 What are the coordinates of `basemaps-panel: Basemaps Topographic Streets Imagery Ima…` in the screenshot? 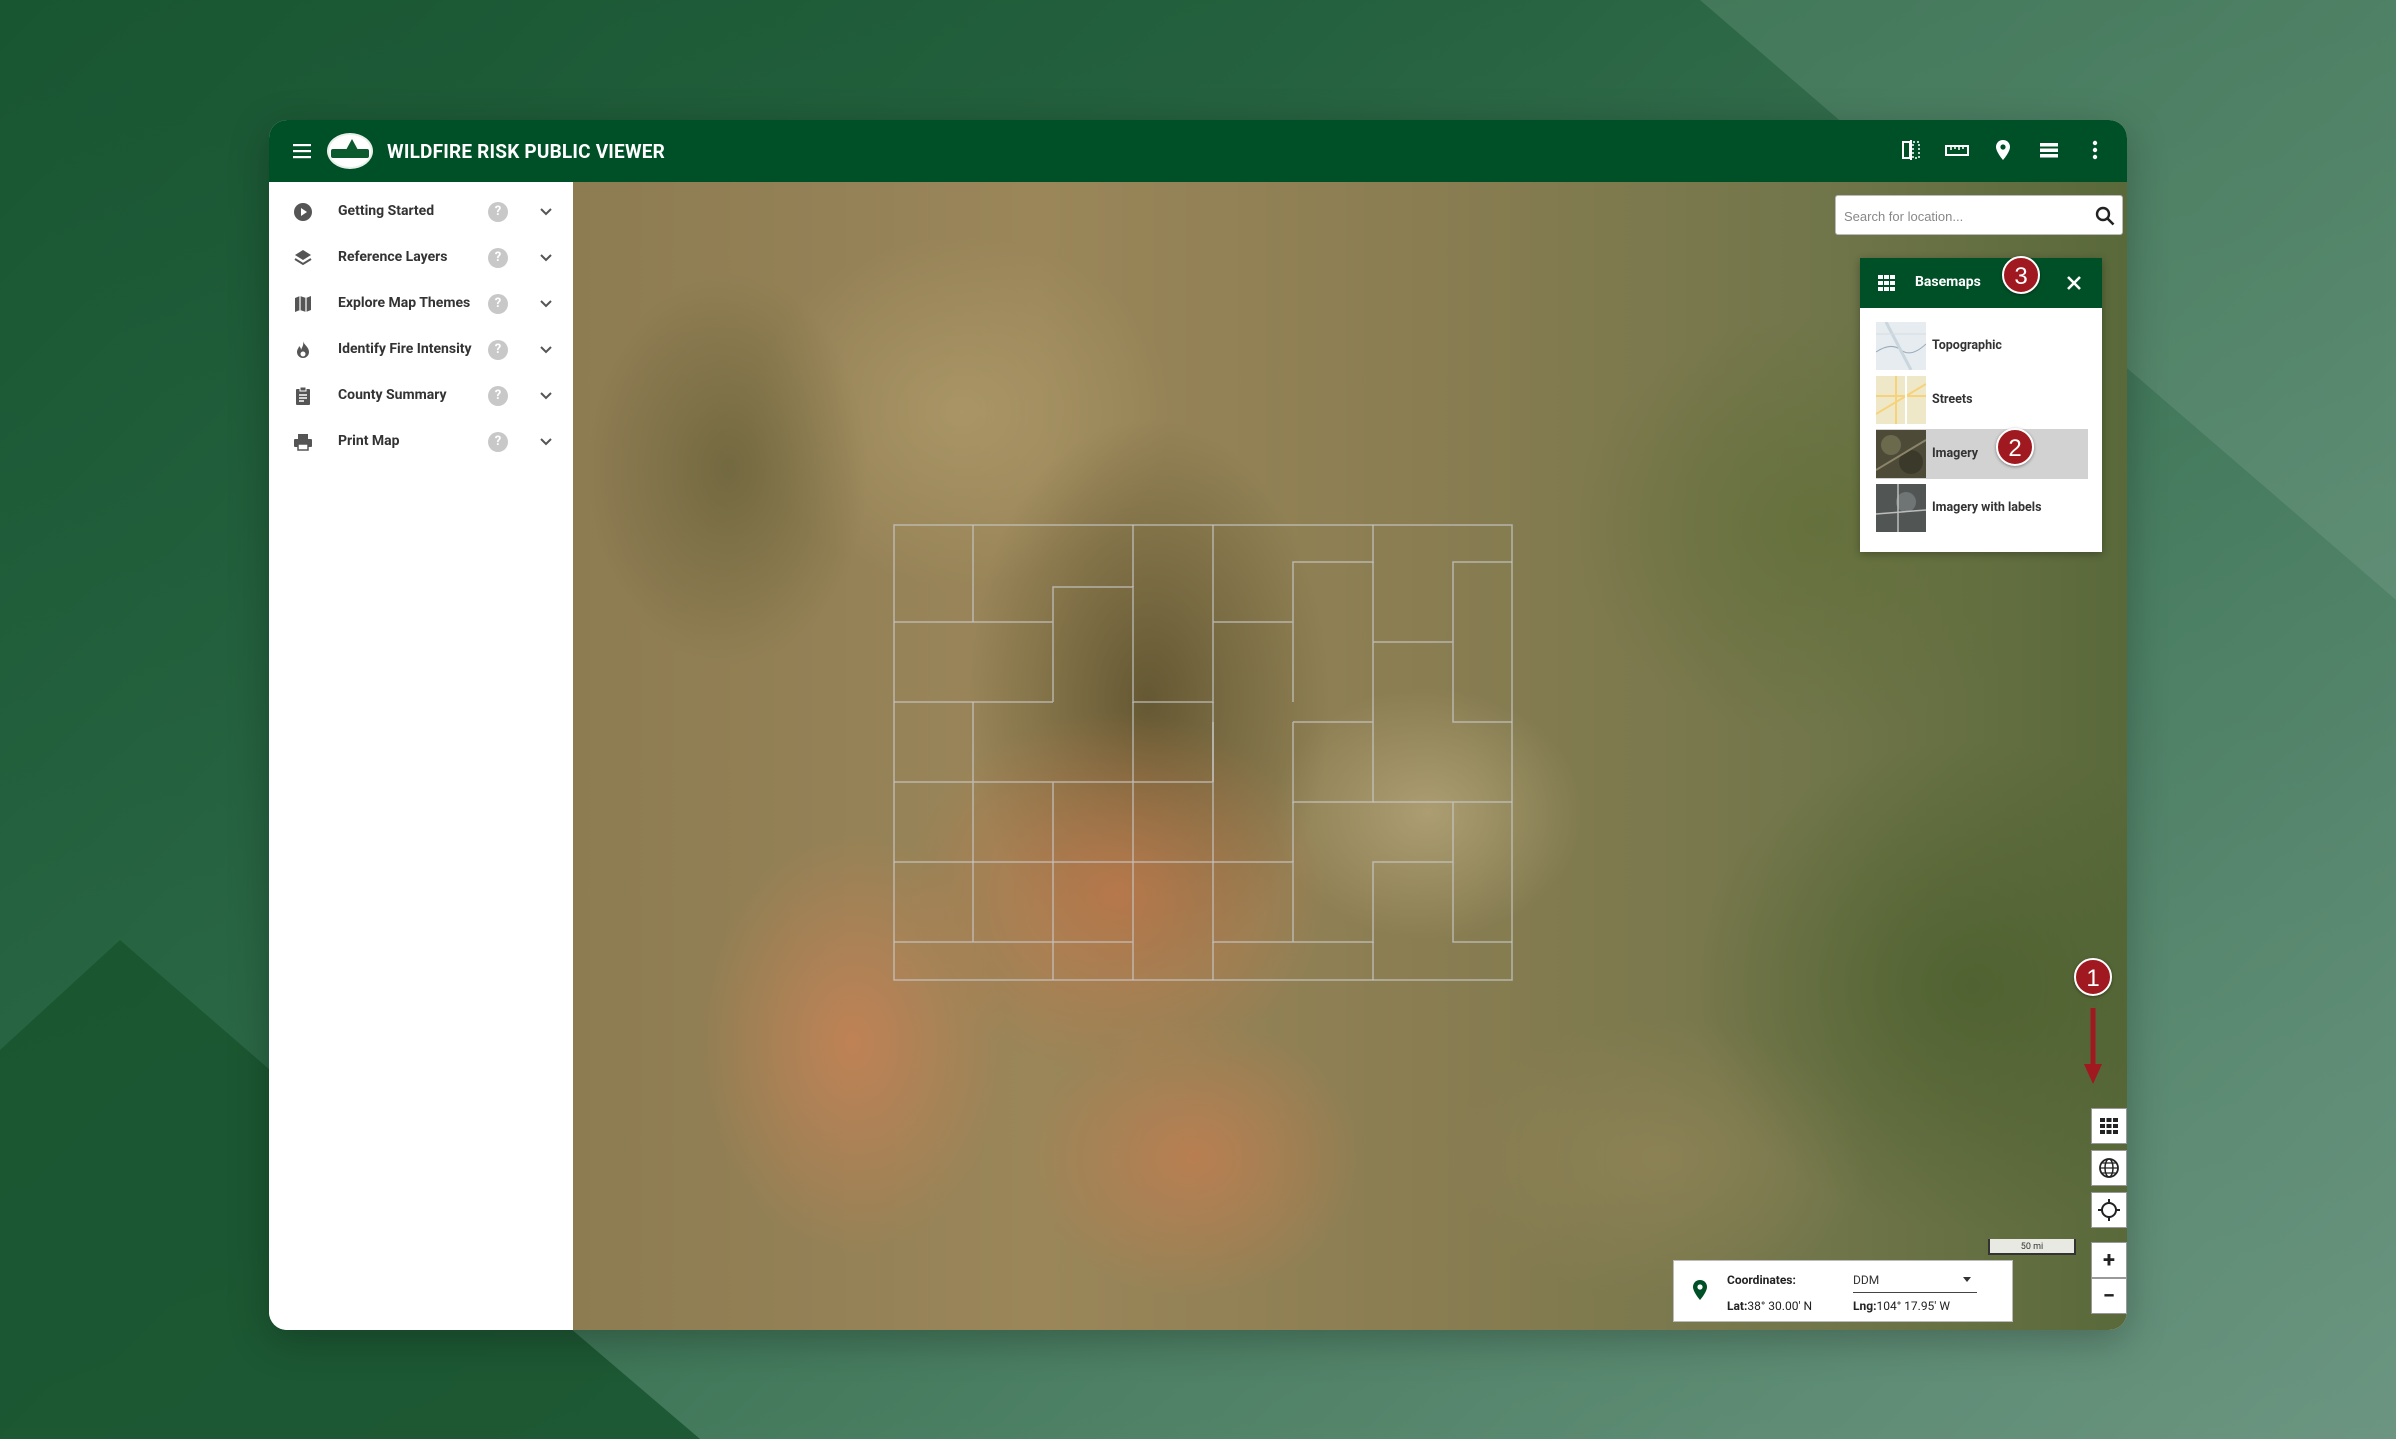 It's located at (1981, 405).